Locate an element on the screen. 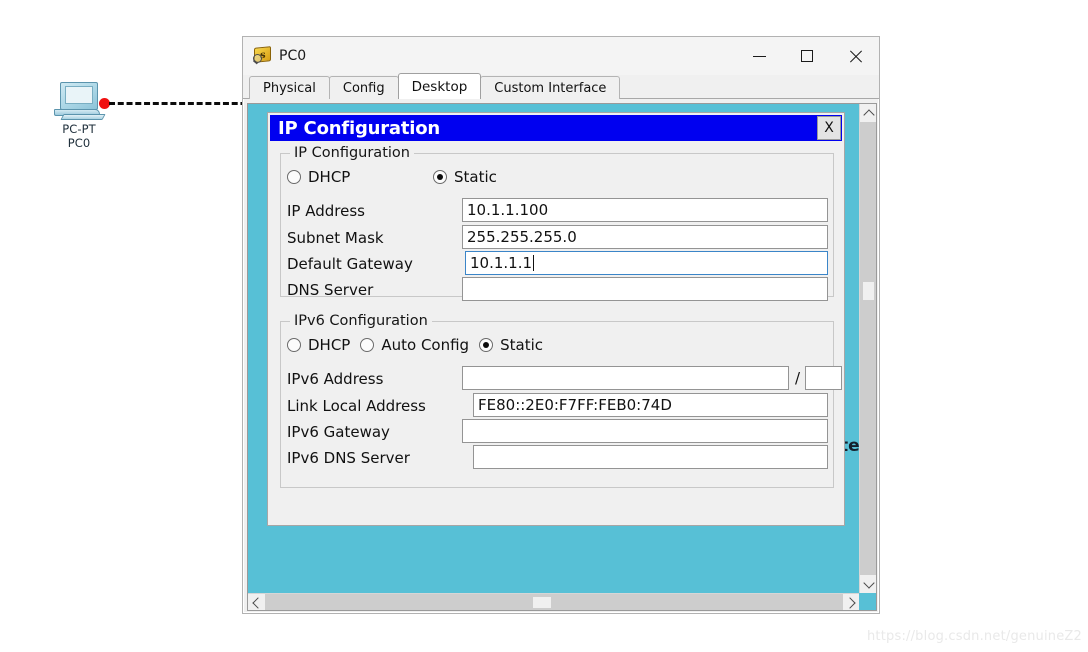 This screenshot has width=1088, height=652. label-ipv6-address: IPv6 Address is located at coordinates (335, 379).